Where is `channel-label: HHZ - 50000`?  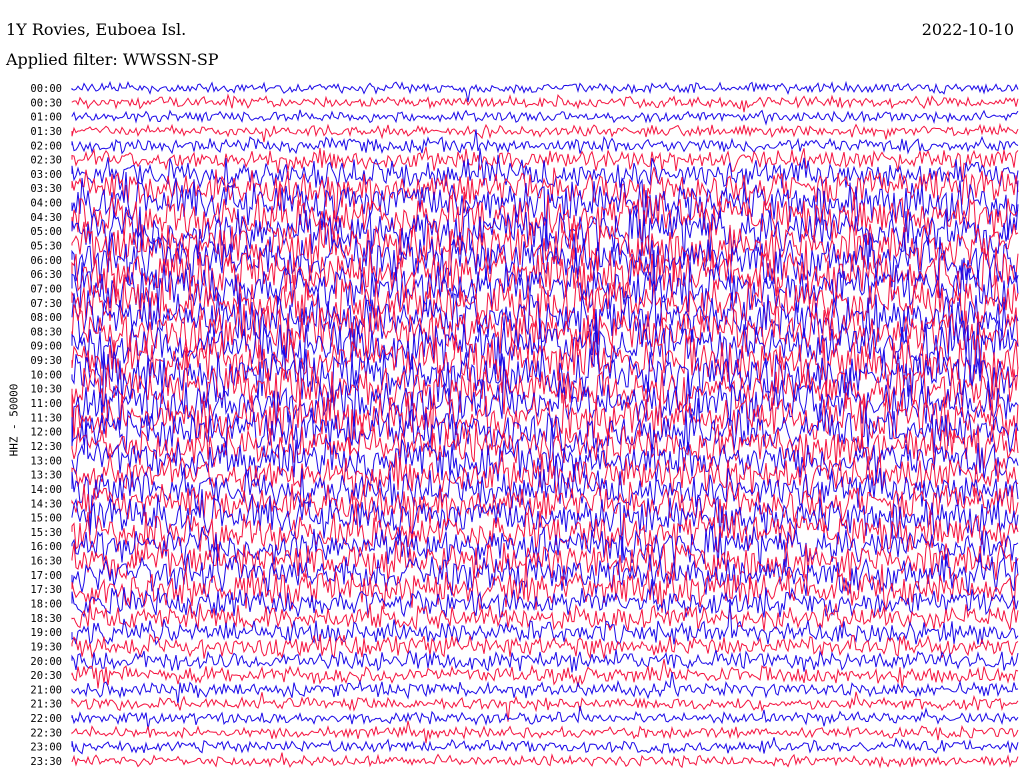
channel-label: HHZ - 50000 is located at coordinates (14, 420).